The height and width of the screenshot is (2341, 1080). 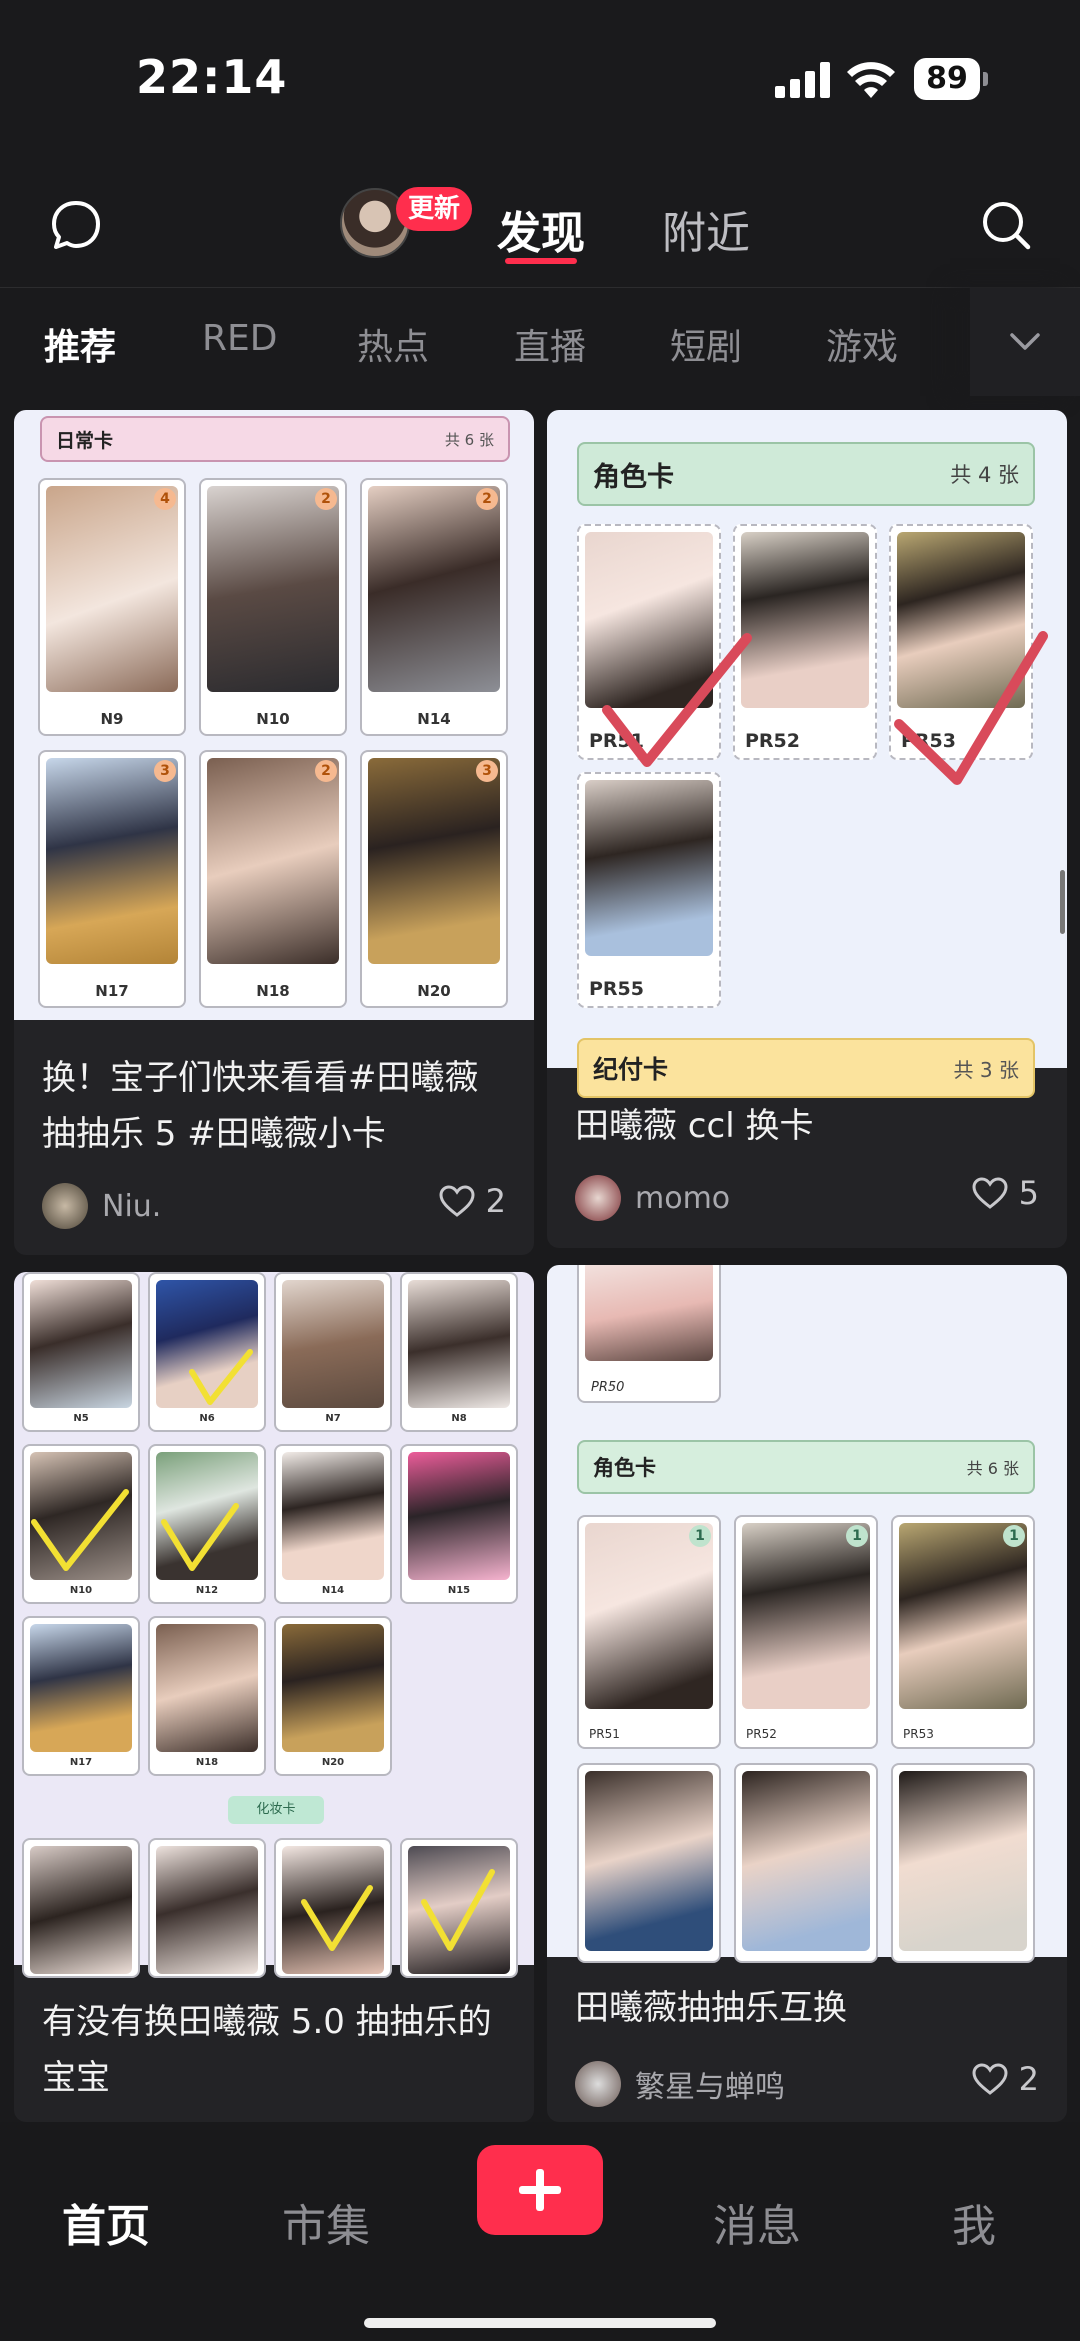 I want to click on card-author: Niu., so click(x=101, y=1206).